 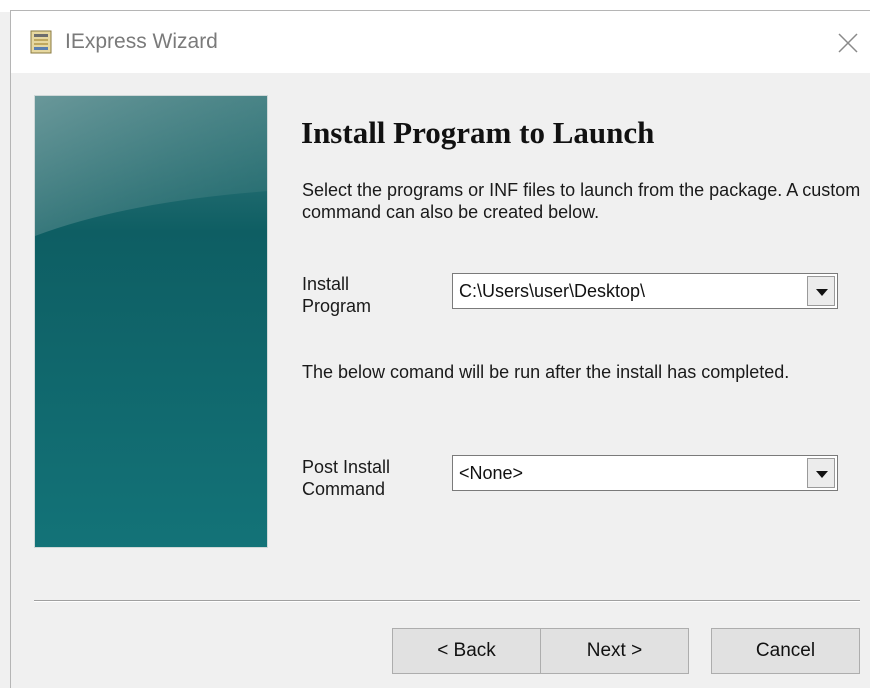 I want to click on installer-icon, so click(x=41, y=42).